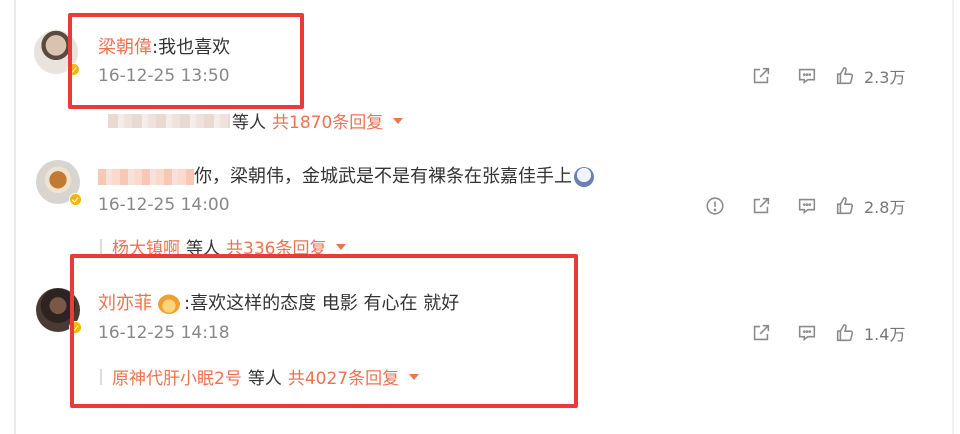 The width and height of the screenshot is (960, 434). What do you see at coordinates (146, 177) in the screenshot?
I see `blurred-username` at bounding box center [146, 177].